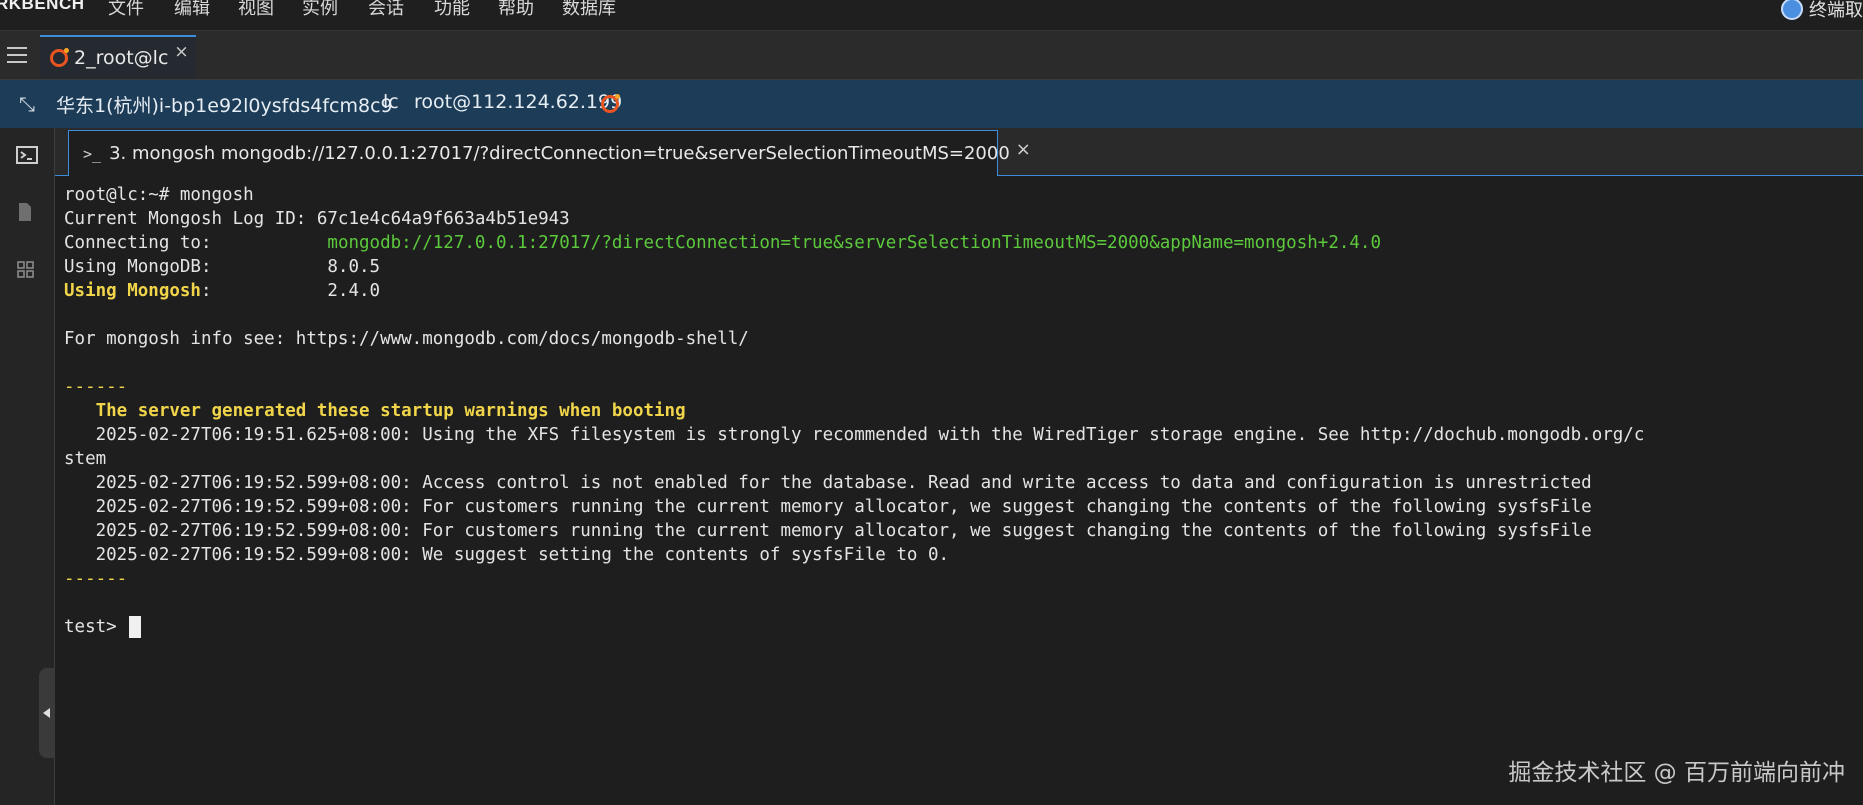 This screenshot has width=1863, height=805. I want to click on using-mongosh-label: Using Mongosh, so click(132, 291).